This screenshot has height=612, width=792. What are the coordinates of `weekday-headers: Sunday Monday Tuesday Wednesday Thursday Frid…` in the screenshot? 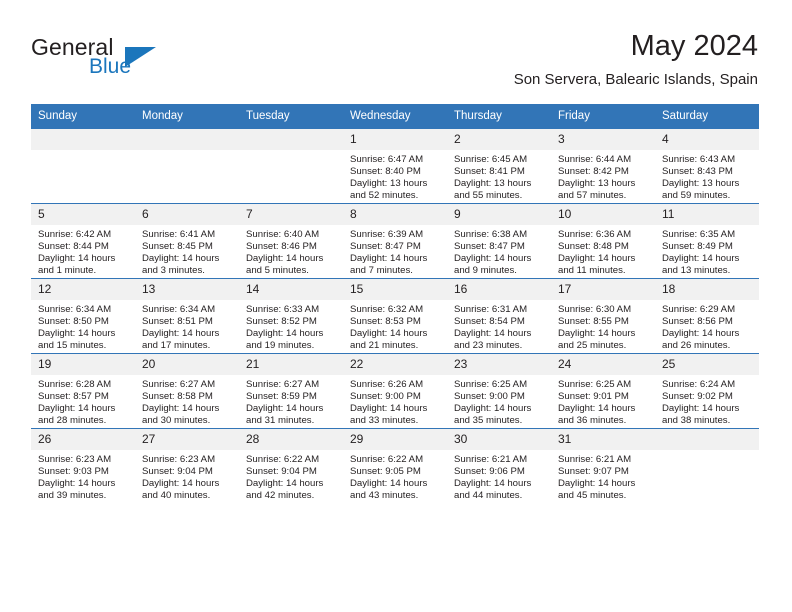 It's located at (395, 116).